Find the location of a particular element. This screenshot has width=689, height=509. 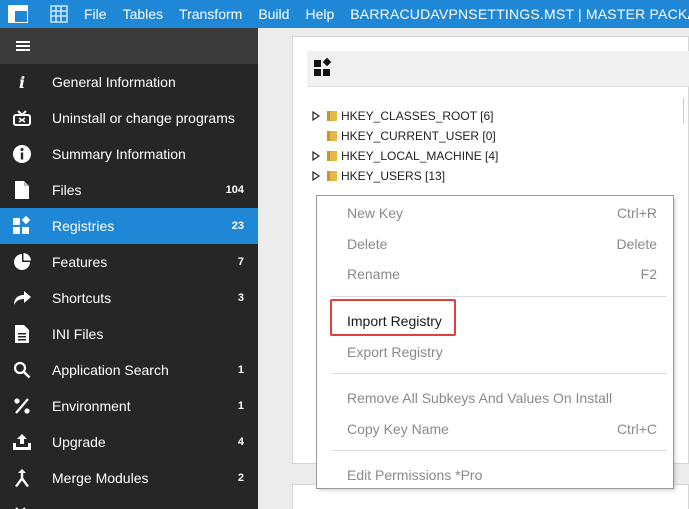

sidebar-item-label: Environment is located at coordinates (91, 406).